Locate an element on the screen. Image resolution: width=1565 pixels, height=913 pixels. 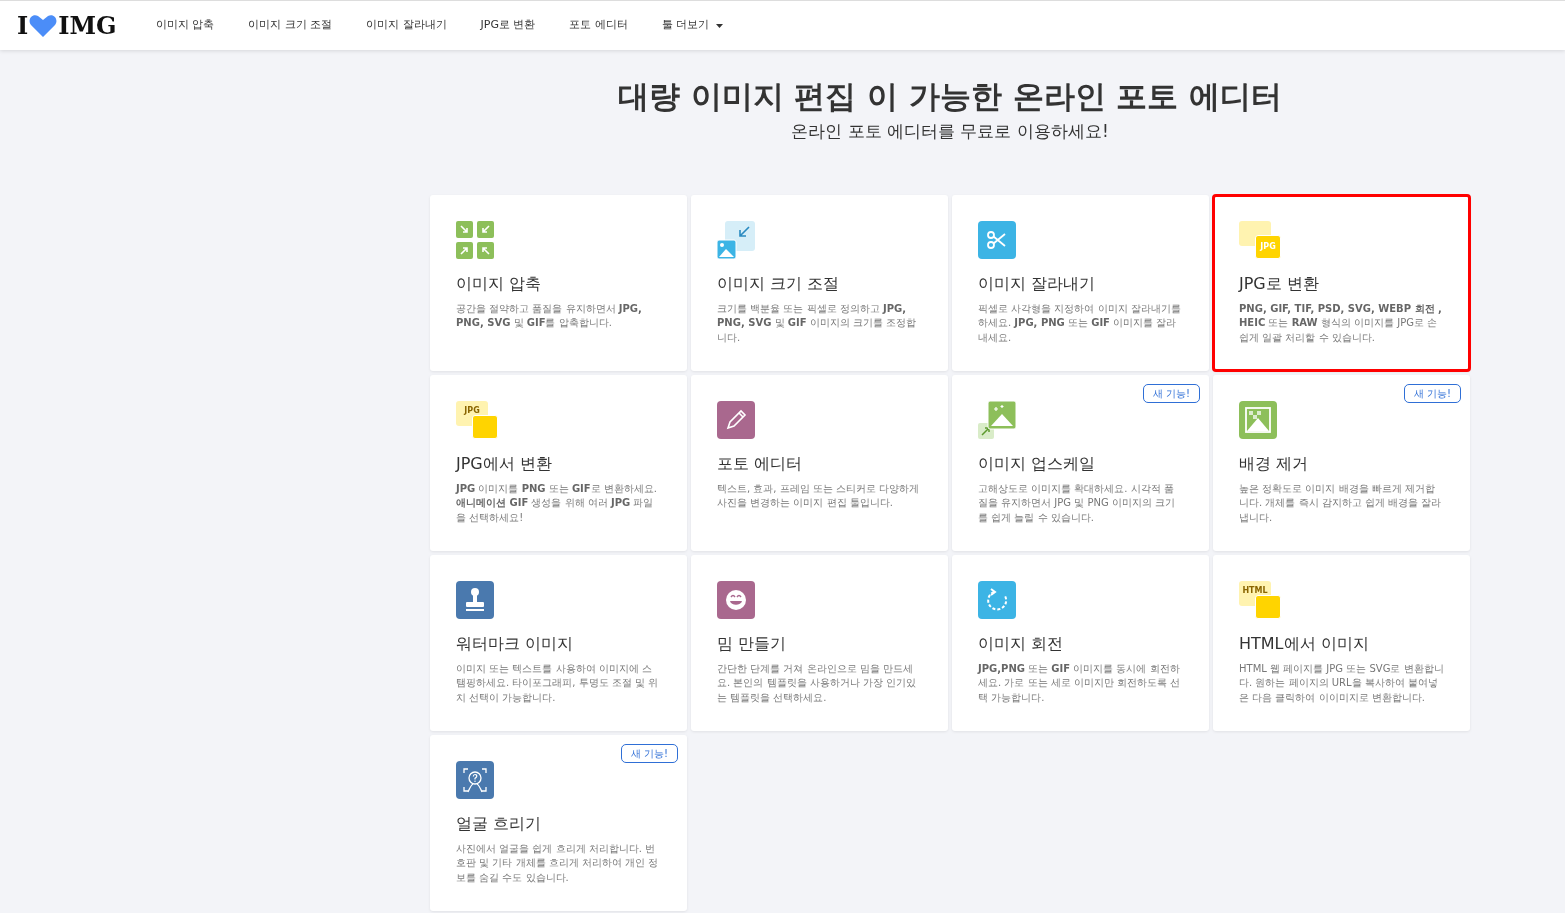
face-question-icon is located at coordinates (475, 779).